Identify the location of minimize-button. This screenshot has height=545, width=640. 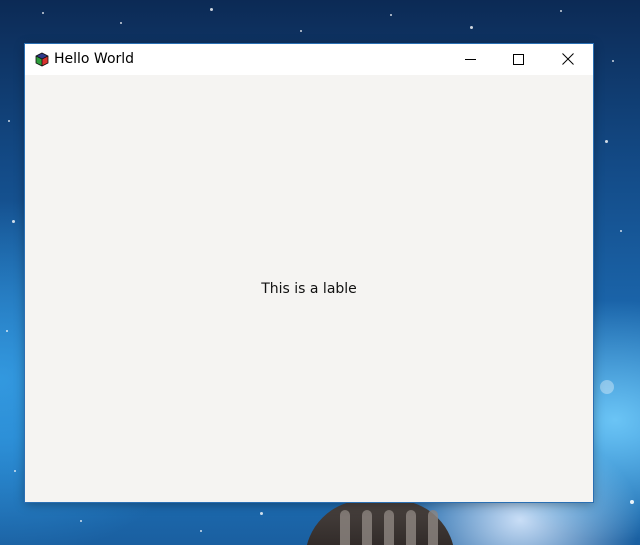
(470, 59).